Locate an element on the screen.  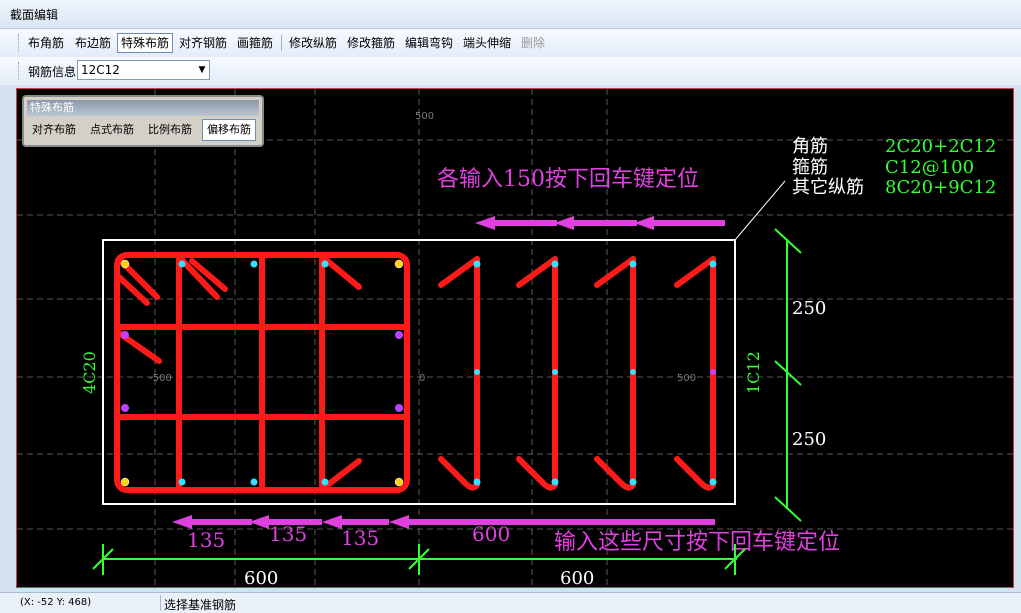
window-title: 截面编辑 is located at coordinates (34, 15).